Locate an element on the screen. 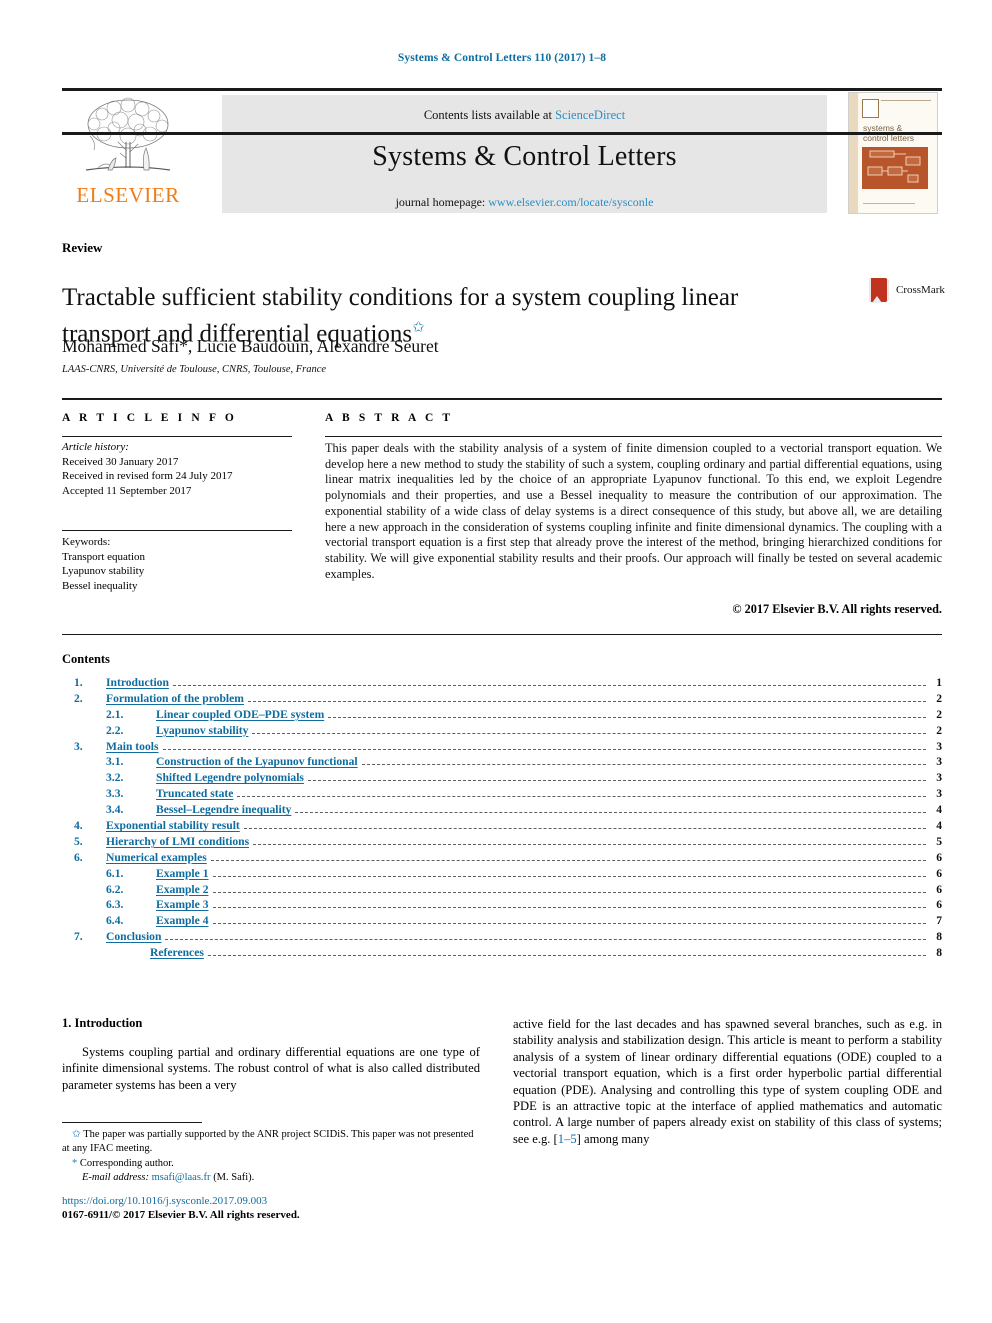 This screenshot has width=992, height=1323. footnote-corresponding: * Corresponding author. is located at coordinates (272, 1164).